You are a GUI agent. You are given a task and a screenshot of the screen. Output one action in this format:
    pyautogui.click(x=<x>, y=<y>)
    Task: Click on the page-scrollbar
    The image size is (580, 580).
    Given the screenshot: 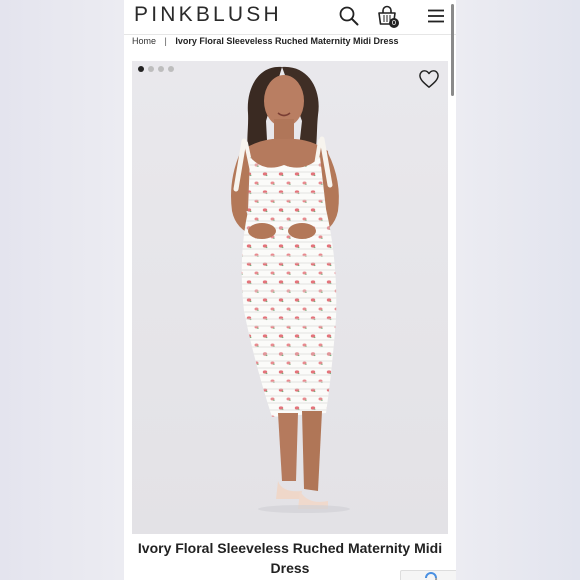 What is the action you would take?
    pyautogui.click(x=452, y=50)
    